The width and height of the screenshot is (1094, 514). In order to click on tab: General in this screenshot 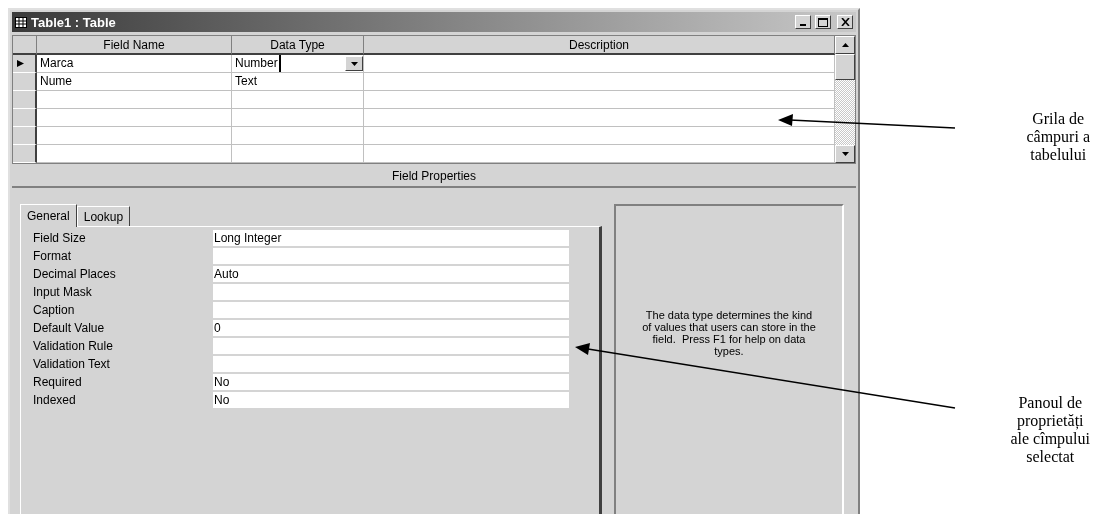, I will do `click(48, 215)`.